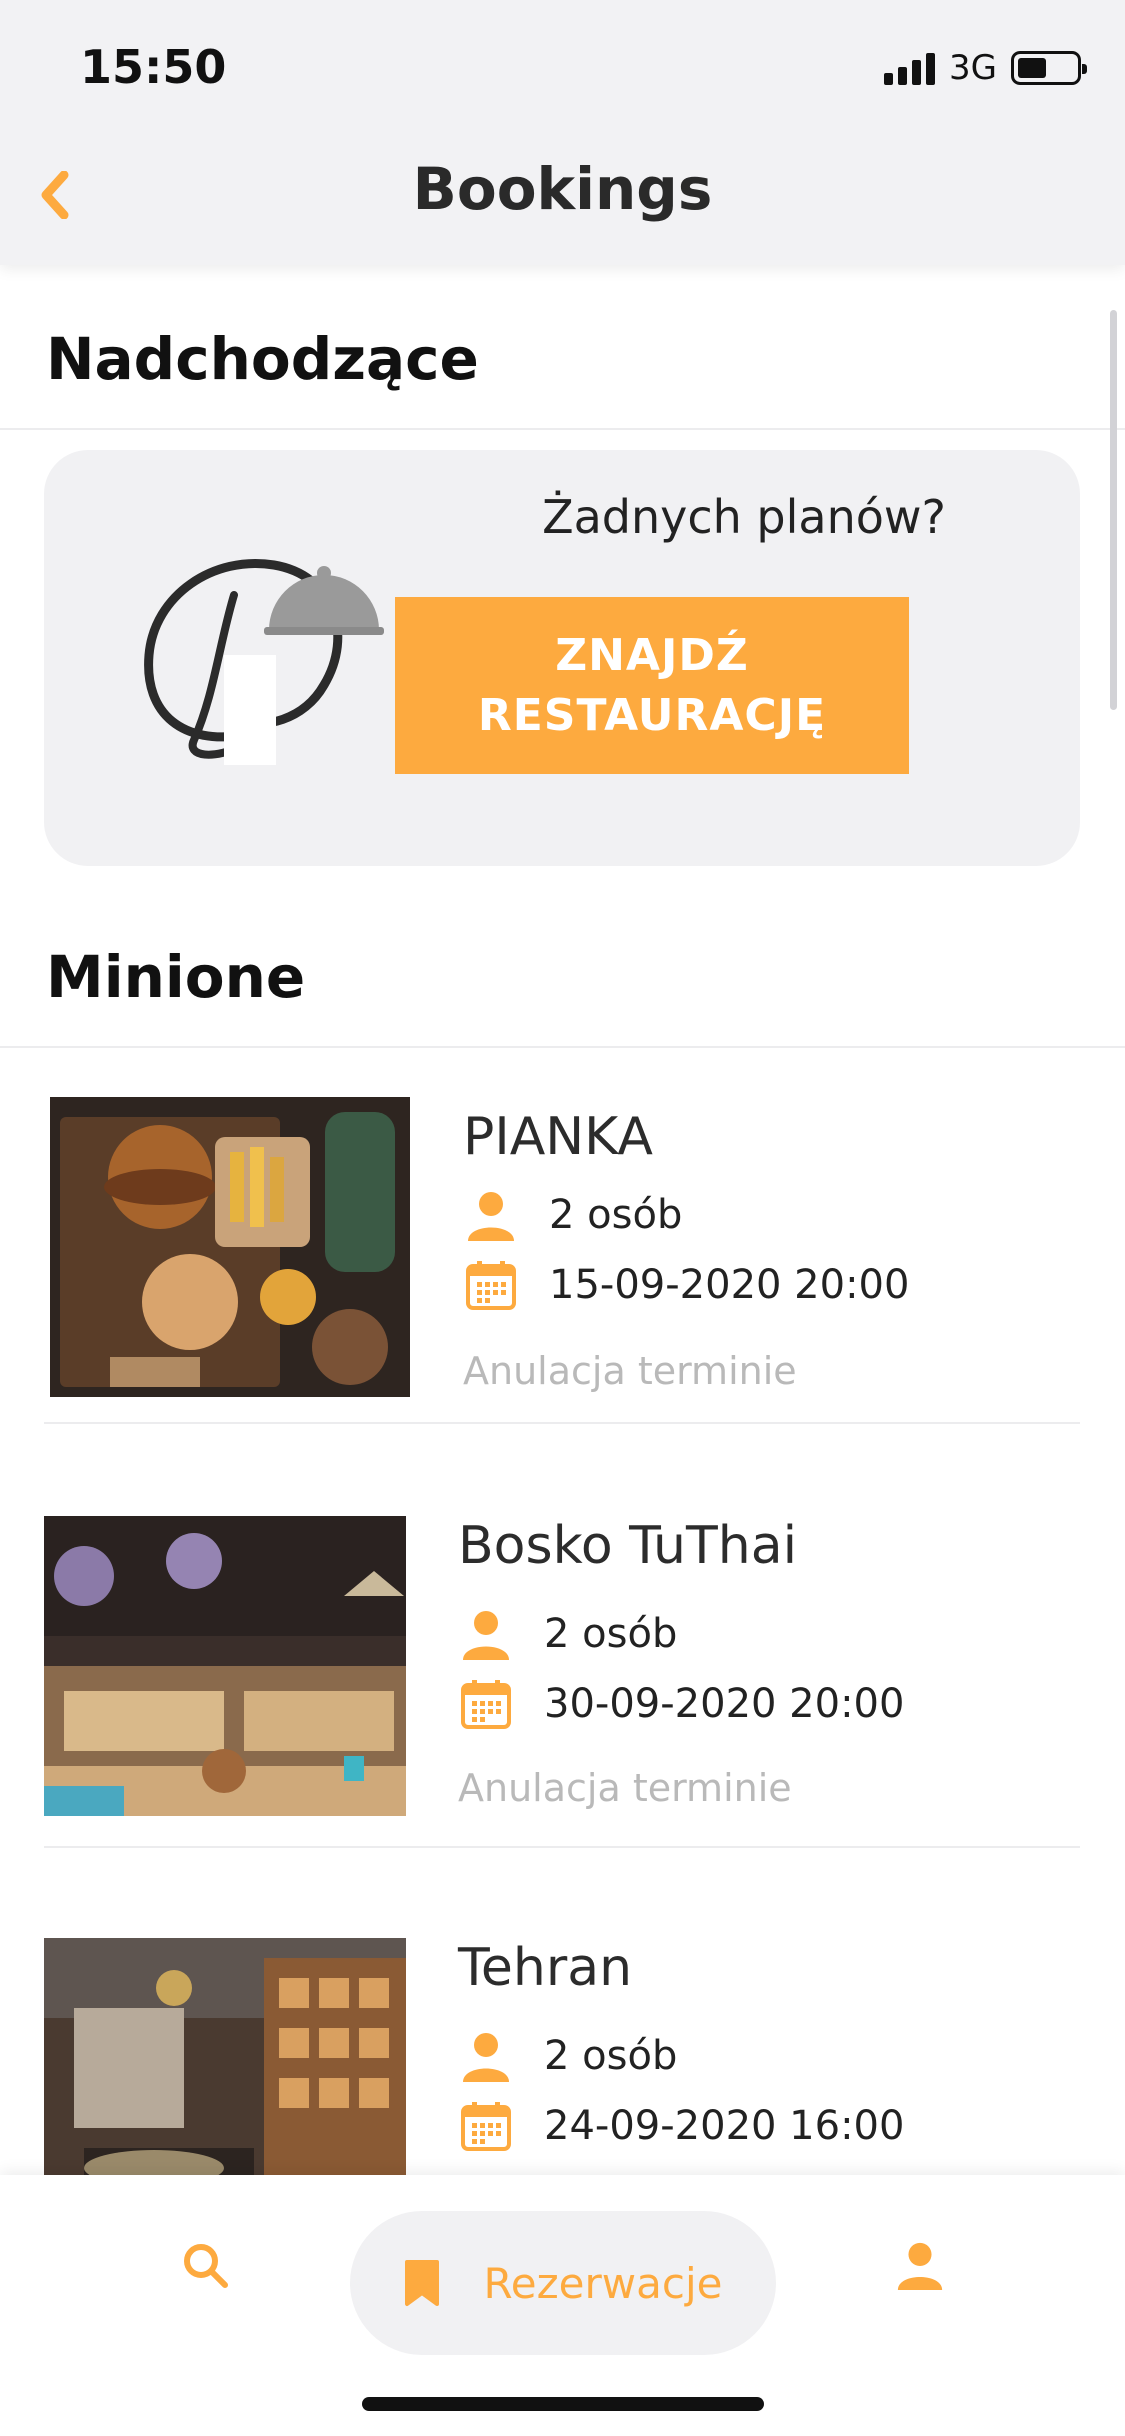 This screenshot has width=1125, height=2436. I want to click on status-indicators: 3G, so click(985, 68).